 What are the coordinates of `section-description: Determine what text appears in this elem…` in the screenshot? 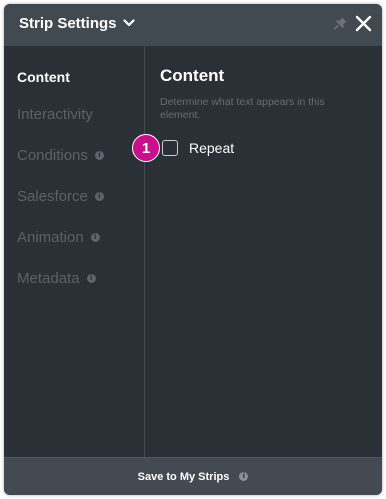 It's located at (242, 108).